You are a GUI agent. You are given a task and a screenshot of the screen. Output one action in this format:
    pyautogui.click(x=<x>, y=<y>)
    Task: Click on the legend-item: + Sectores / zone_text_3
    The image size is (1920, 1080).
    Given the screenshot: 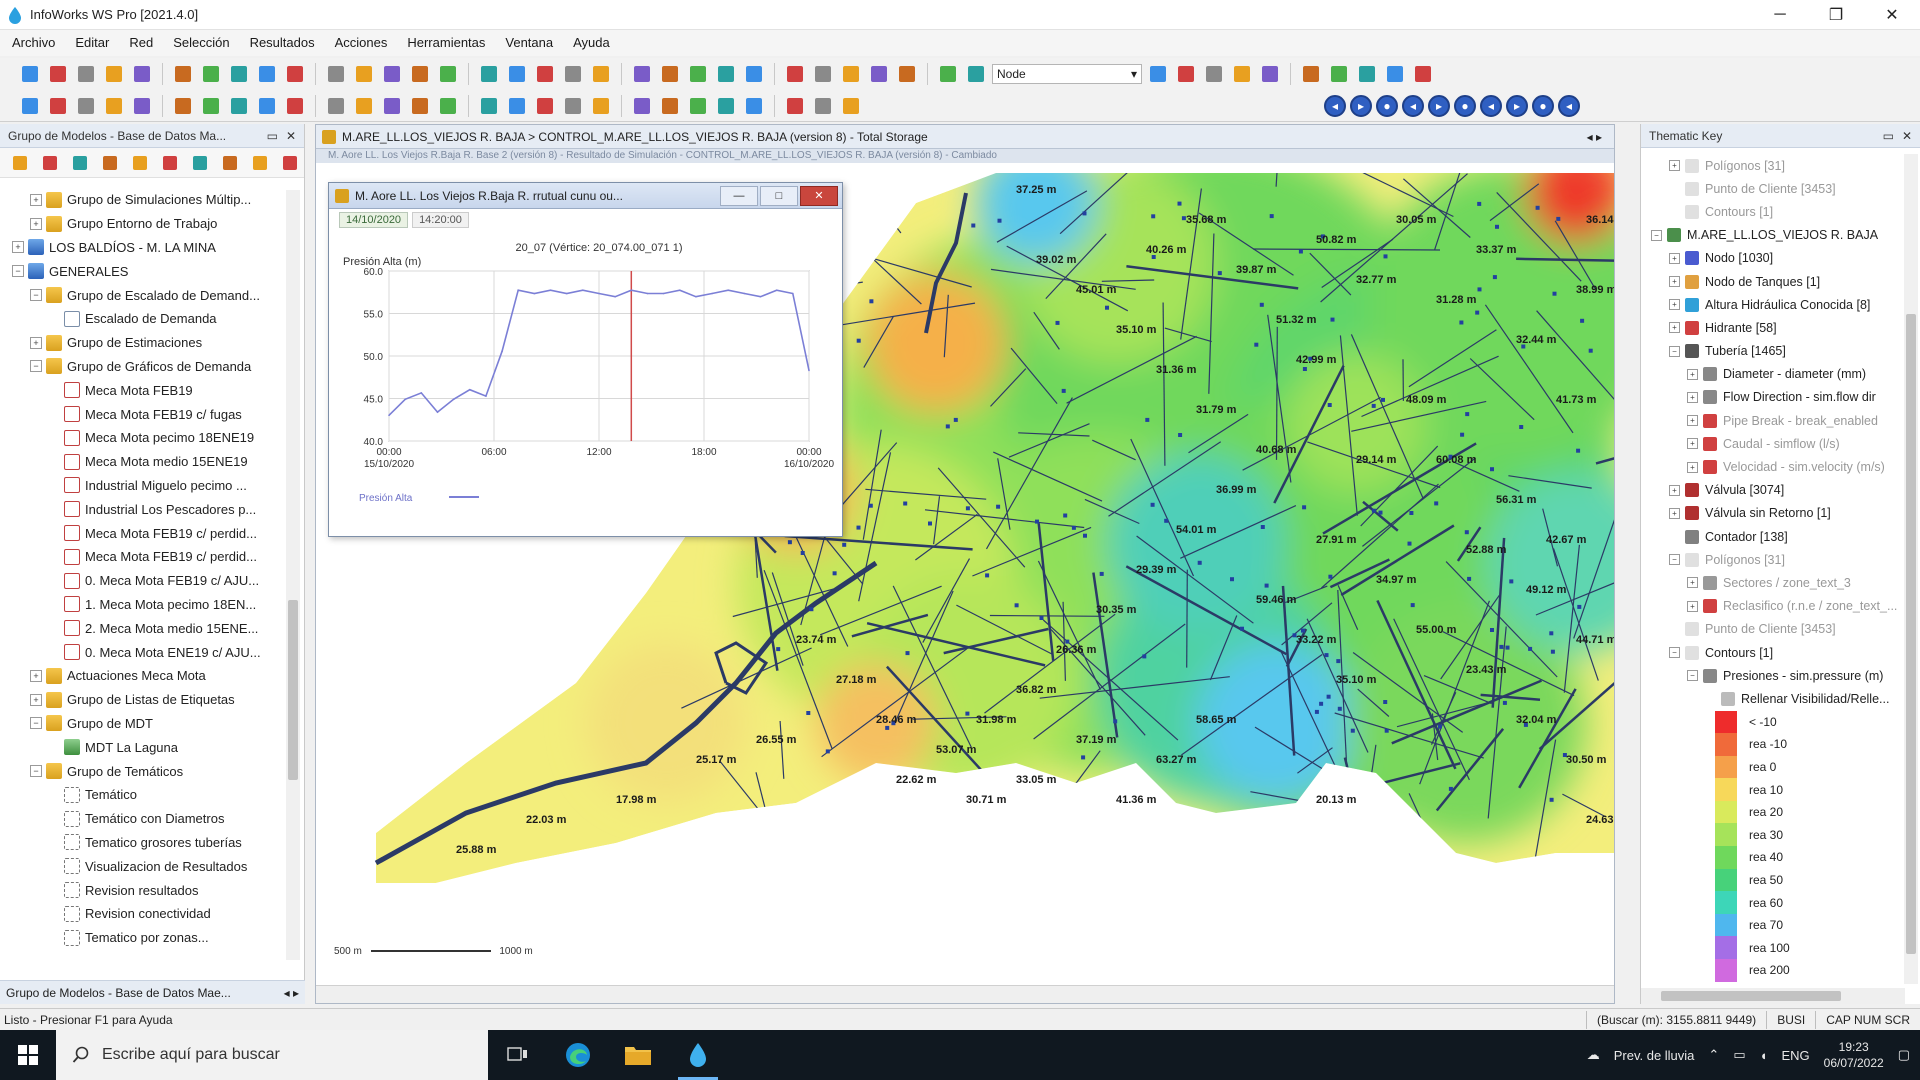 What is the action you would take?
    pyautogui.click(x=1773, y=582)
    